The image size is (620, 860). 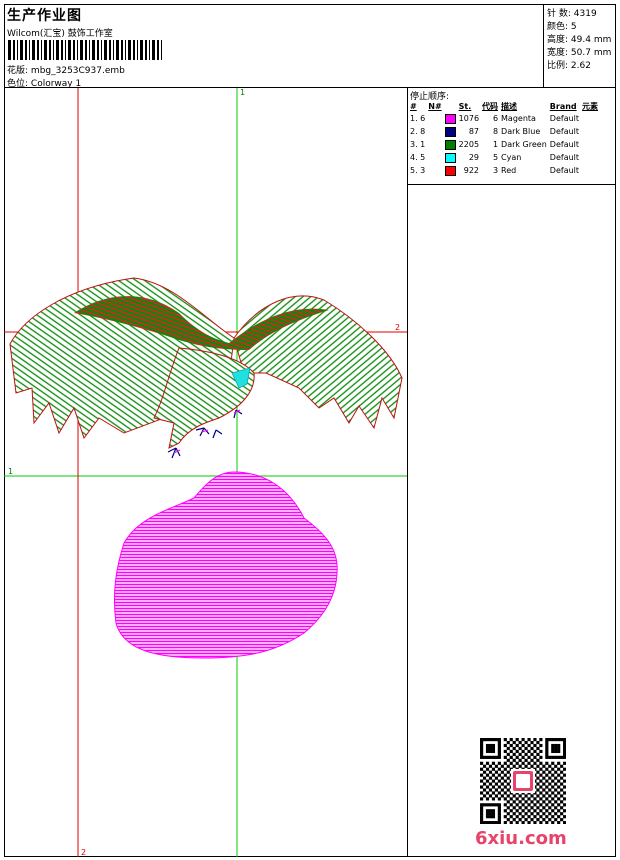 I want to click on cell-desc: Magenta, so click(x=518, y=118).